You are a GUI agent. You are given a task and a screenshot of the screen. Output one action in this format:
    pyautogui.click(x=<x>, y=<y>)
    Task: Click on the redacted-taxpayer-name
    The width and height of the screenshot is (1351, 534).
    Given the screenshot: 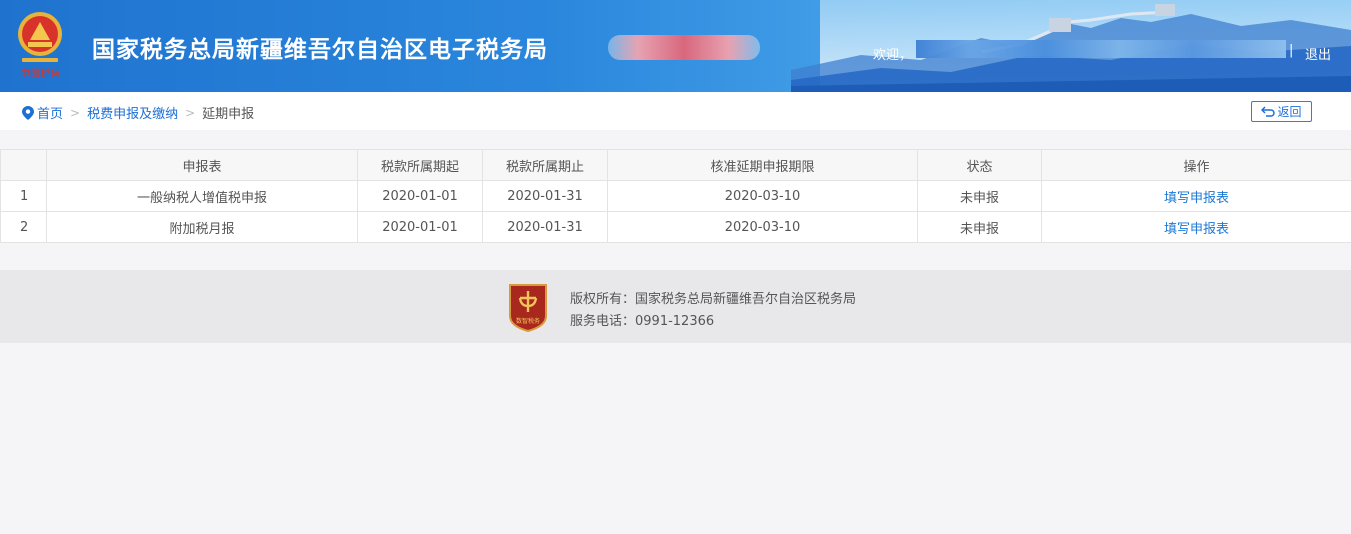 What is the action you would take?
    pyautogui.click(x=684, y=47)
    